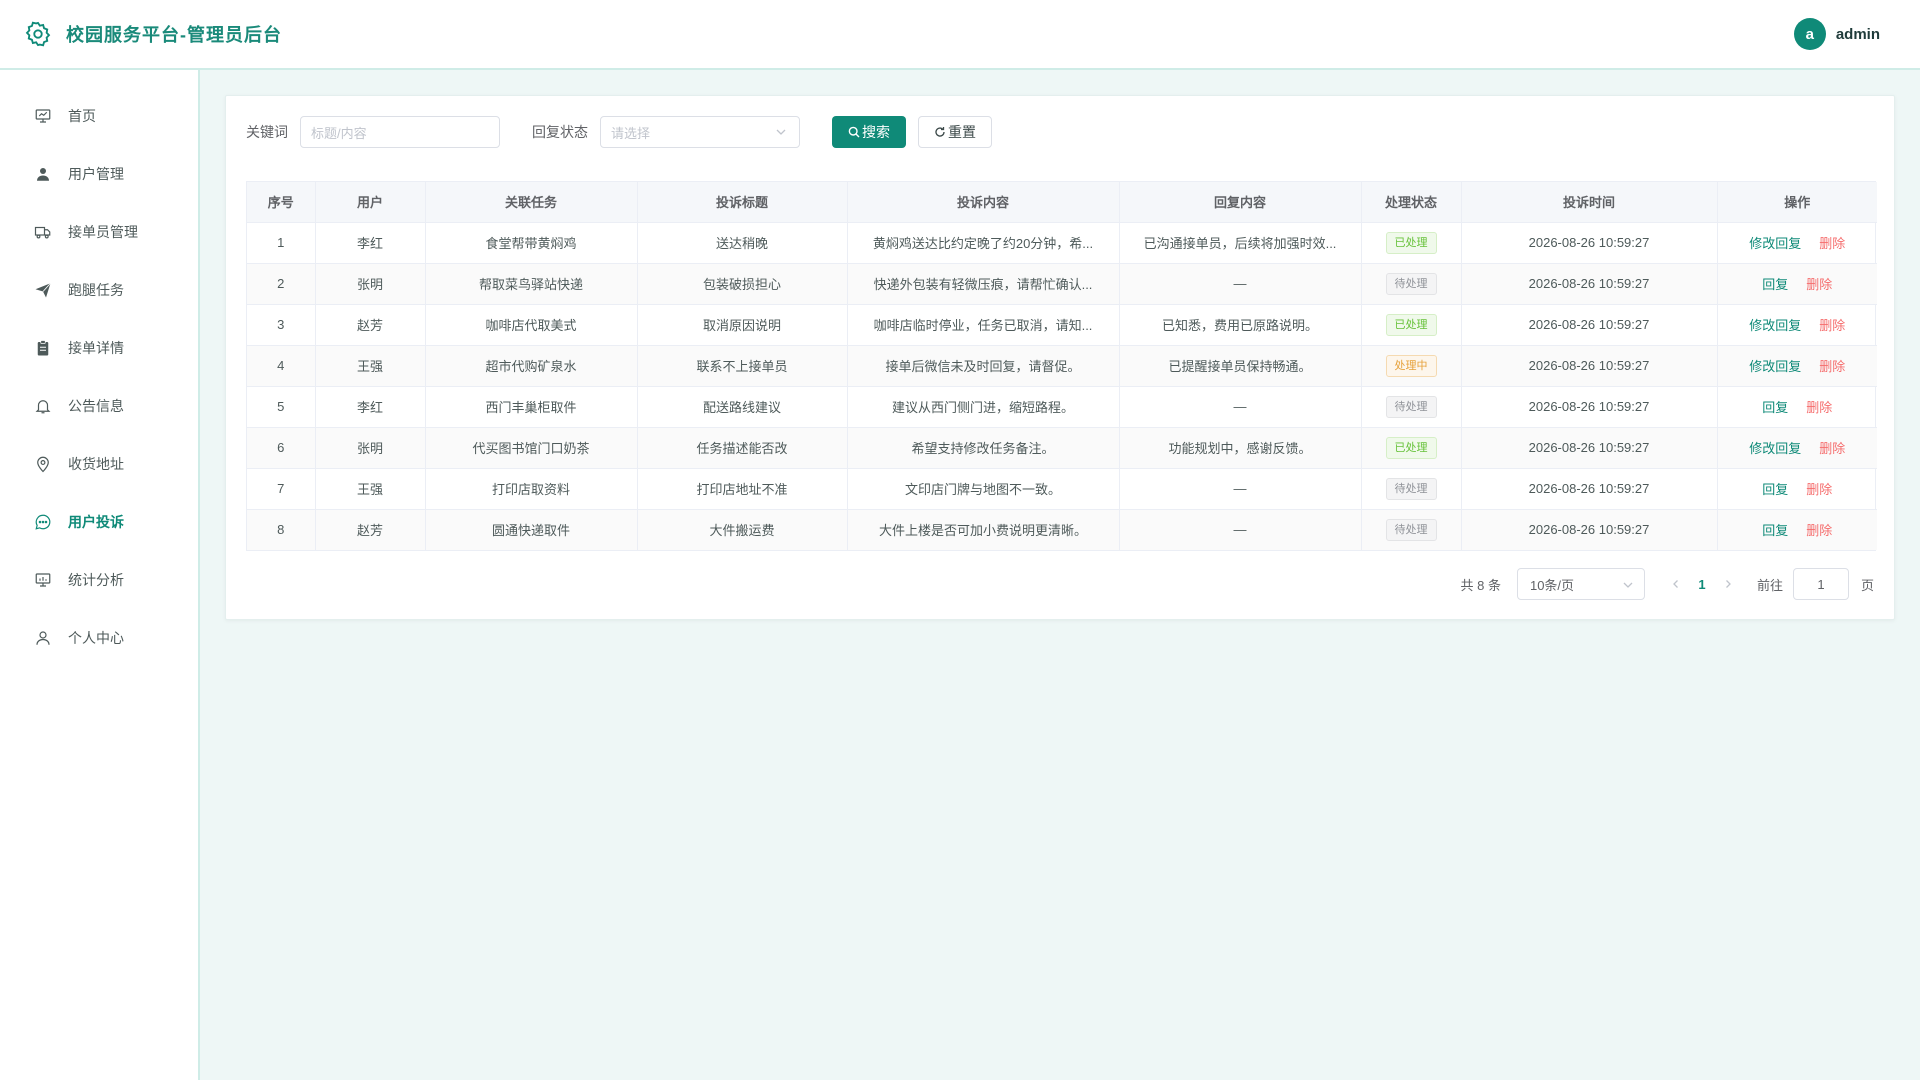  I want to click on reply-content-cell: 已知悉，费用已原路说明。, so click(1240, 325).